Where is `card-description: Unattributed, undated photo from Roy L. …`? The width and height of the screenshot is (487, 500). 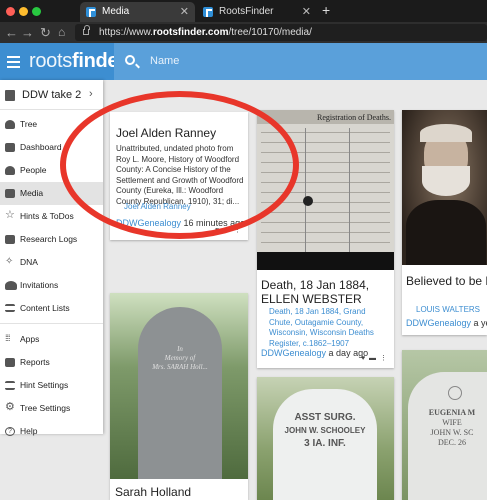 card-description: Unattributed, undated photo from Roy L. … is located at coordinates (180, 175).